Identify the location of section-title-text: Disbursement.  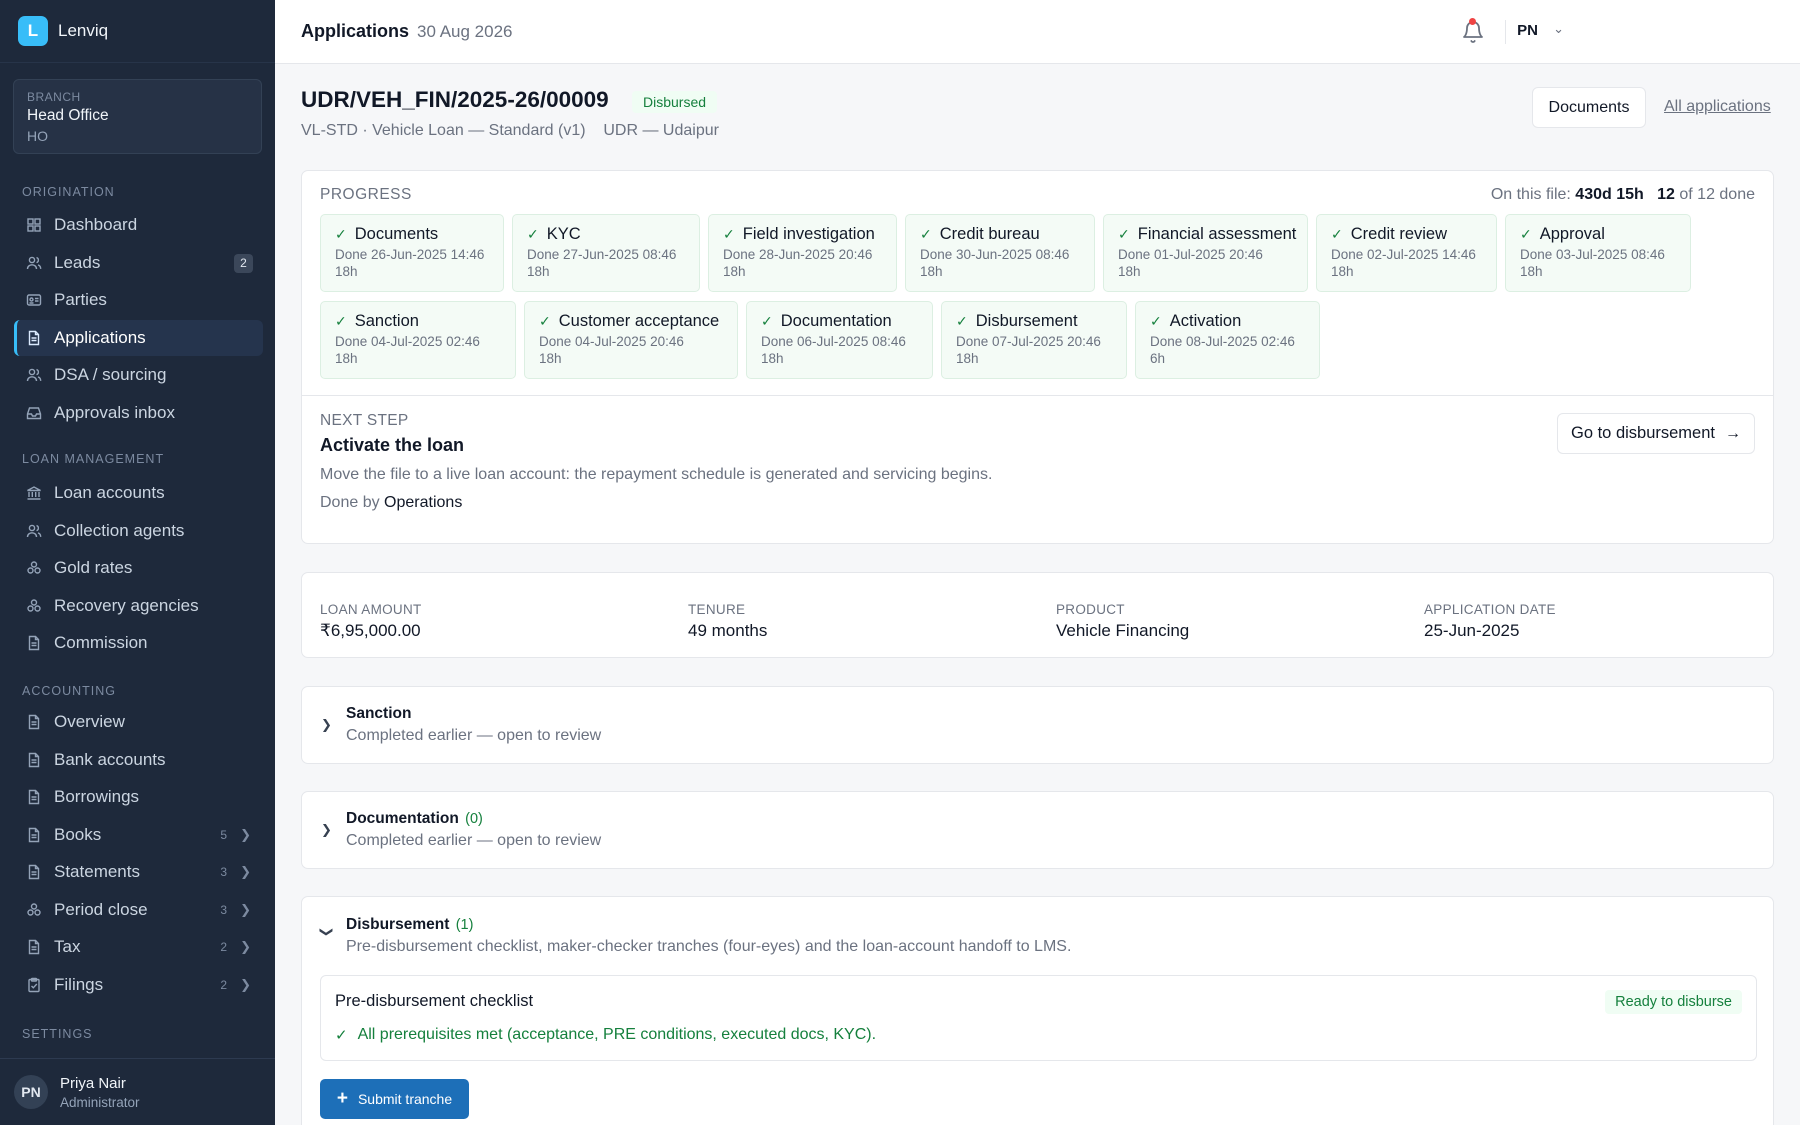
(398, 924).